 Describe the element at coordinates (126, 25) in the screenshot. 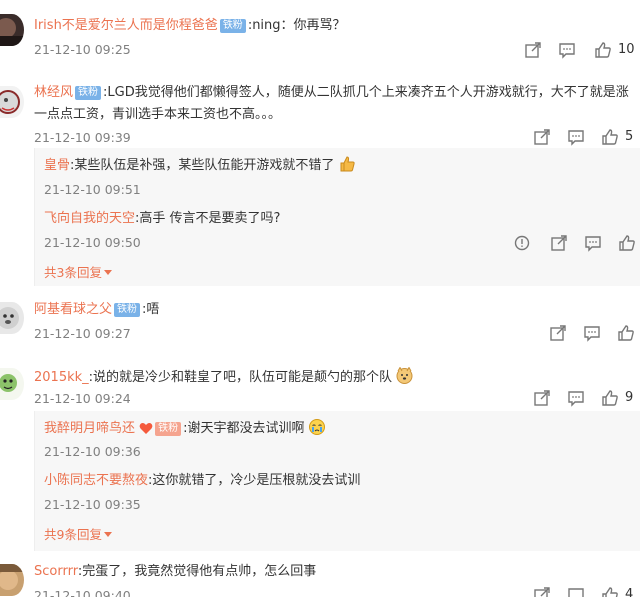

I see `comment-username: Irish不是爱尔兰人而是你程爸爸` at that location.